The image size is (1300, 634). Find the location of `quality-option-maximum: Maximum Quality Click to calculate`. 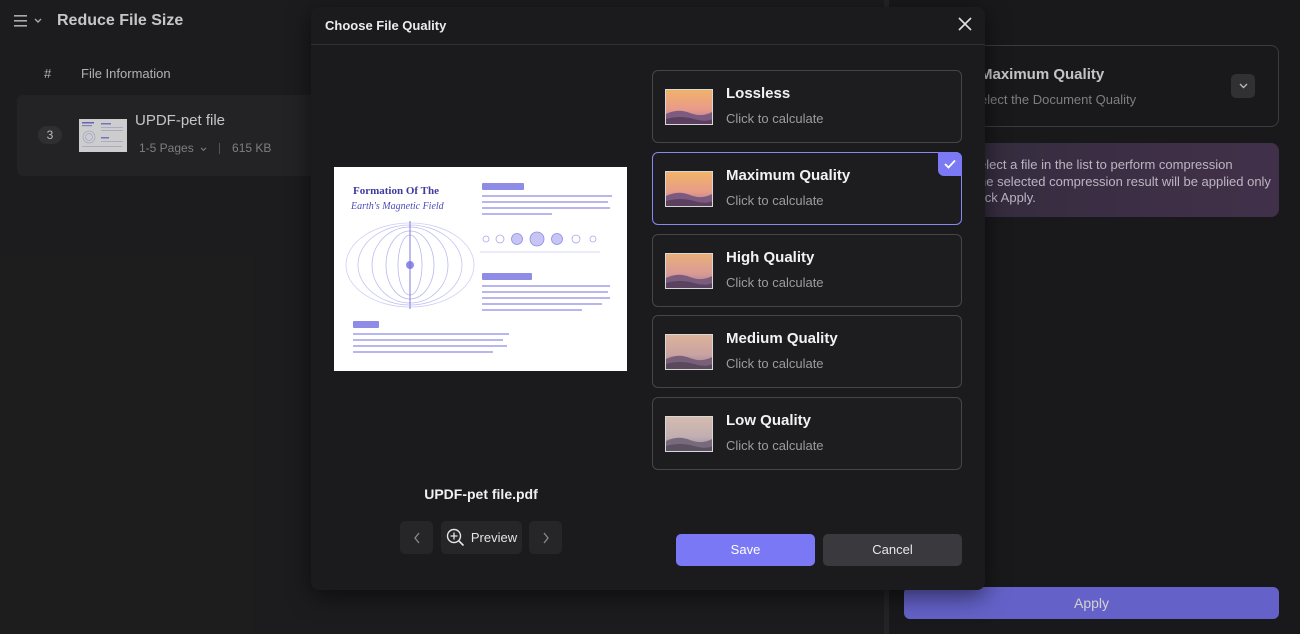

quality-option-maximum: Maximum Quality Click to calculate is located at coordinates (807, 188).